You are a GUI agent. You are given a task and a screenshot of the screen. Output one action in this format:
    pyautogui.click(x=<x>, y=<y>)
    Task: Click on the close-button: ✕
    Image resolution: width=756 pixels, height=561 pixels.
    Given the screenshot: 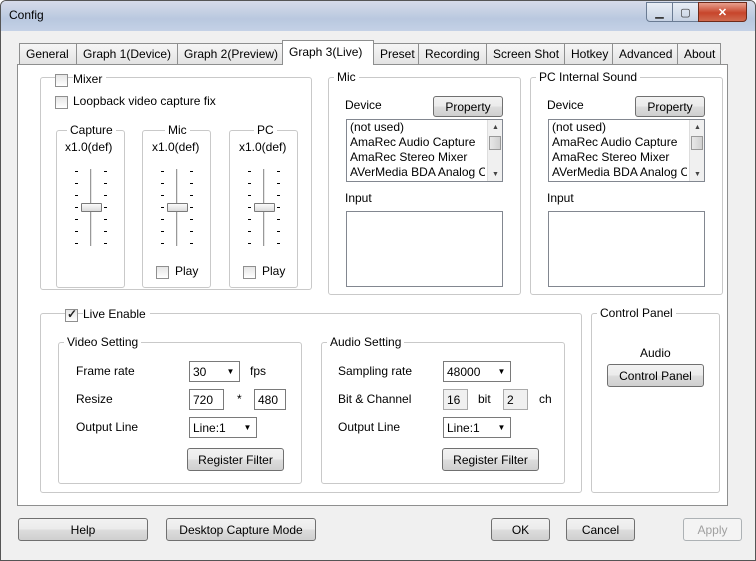 What is the action you would take?
    pyautogui.click(x=722, y=12)
    